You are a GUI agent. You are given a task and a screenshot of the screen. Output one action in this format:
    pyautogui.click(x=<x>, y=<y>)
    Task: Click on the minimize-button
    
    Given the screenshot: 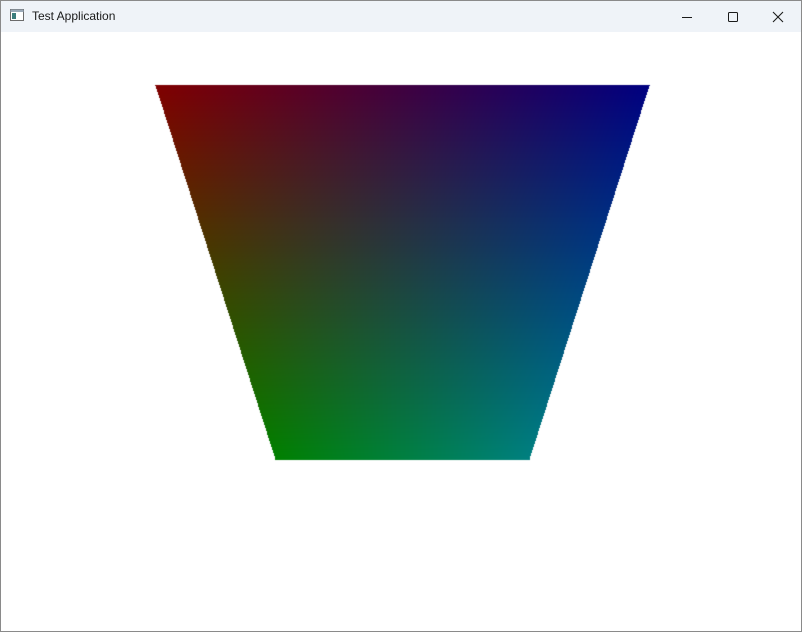 What is the action you would take?
    pyautogui.click(x=687, y=16)
    